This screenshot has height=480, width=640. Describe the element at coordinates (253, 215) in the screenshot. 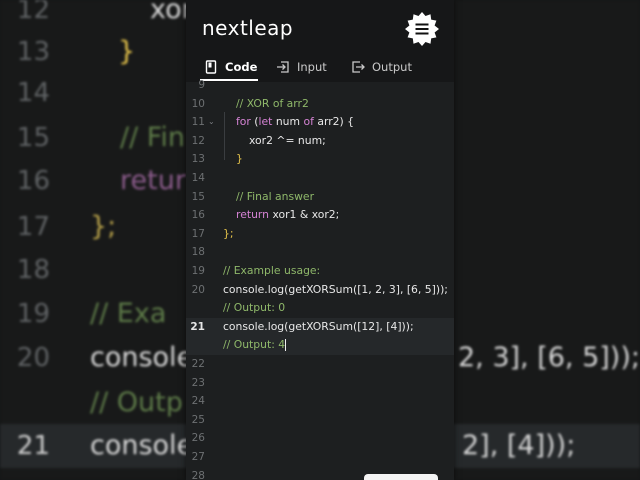

I see `code-keyword: return` at that location.